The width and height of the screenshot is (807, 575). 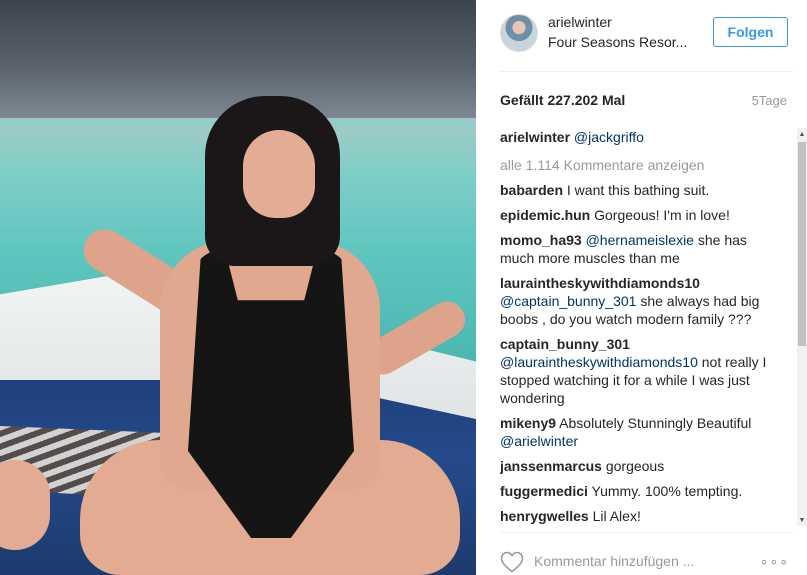 I want to click on more-options-icon: ∘∘∘, so click(x=774, y=561).